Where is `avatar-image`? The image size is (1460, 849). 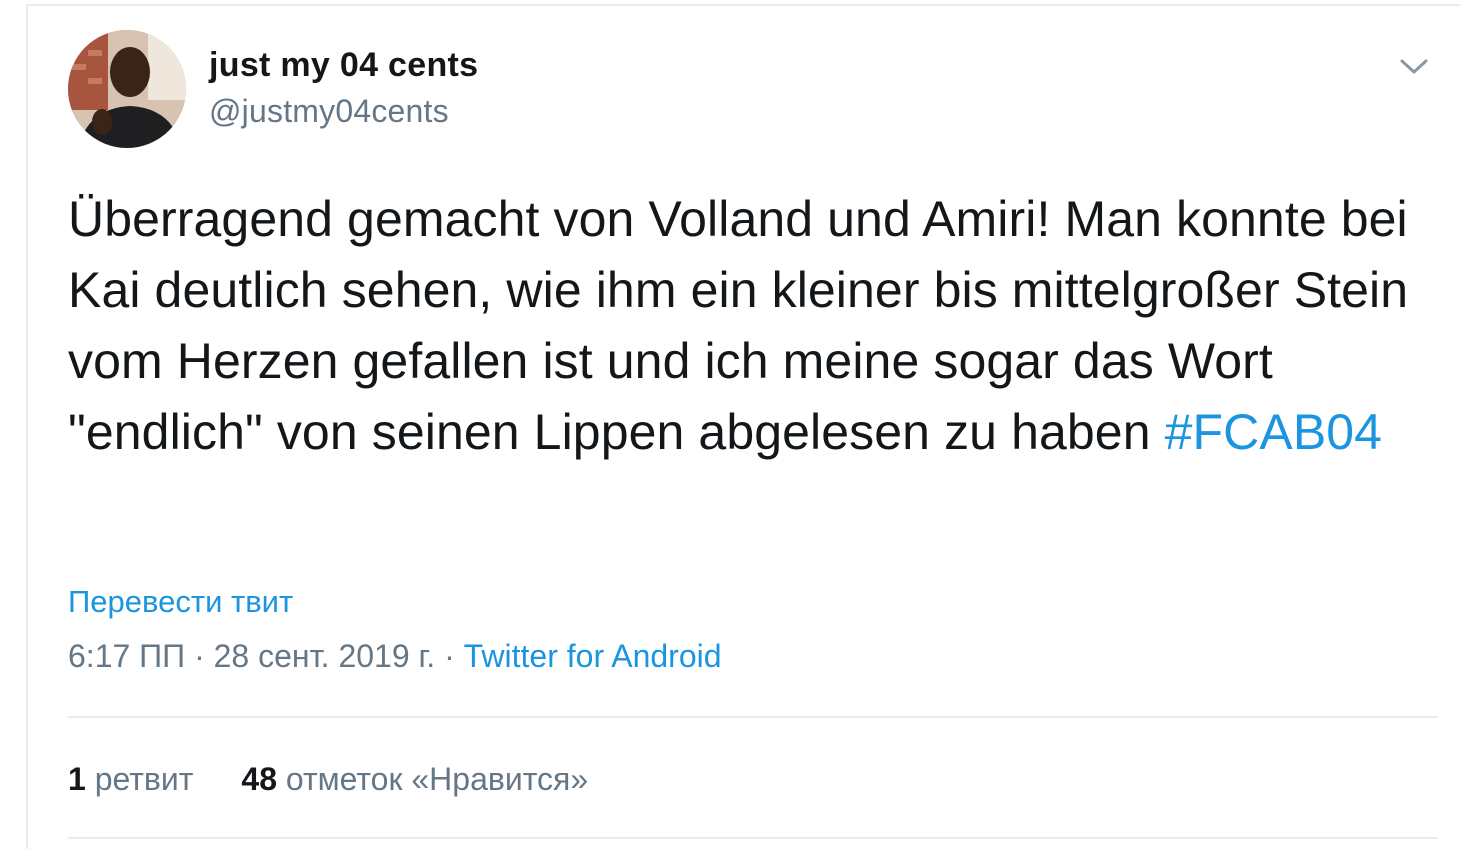 avatar-image is located at coordinates (127, 89).